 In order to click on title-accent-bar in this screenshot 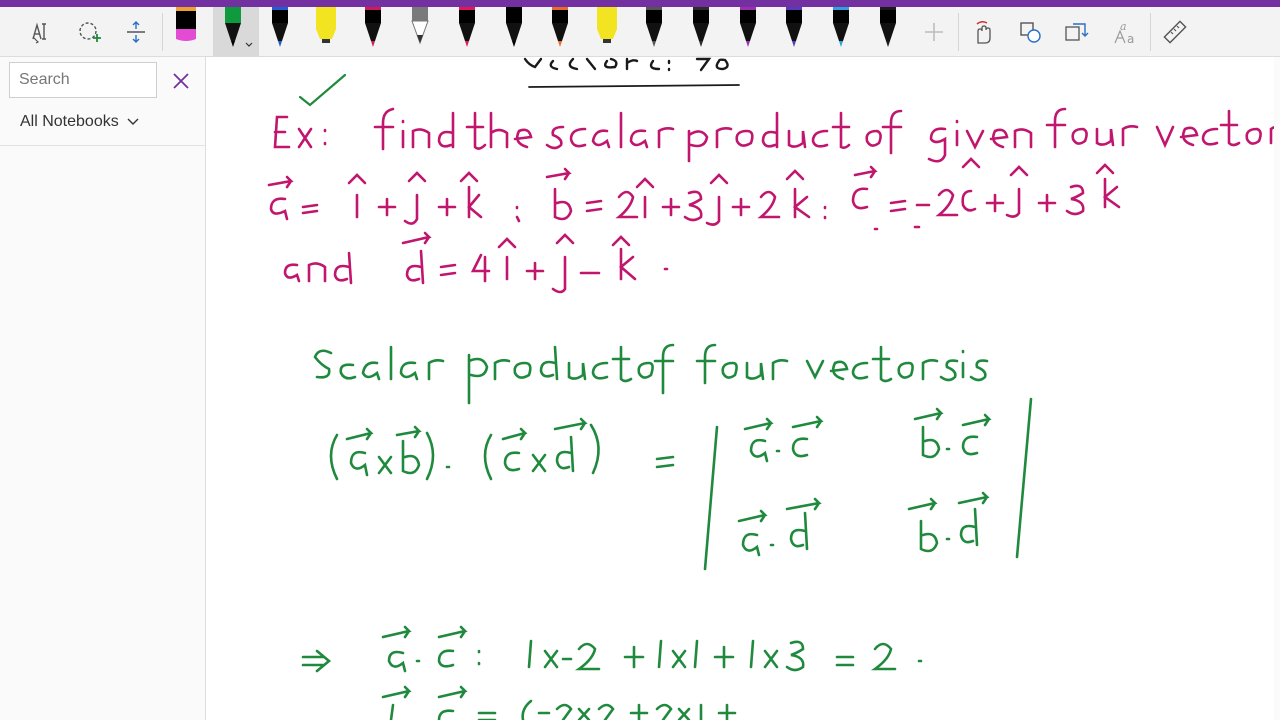, I will do `click(640, 3)`.